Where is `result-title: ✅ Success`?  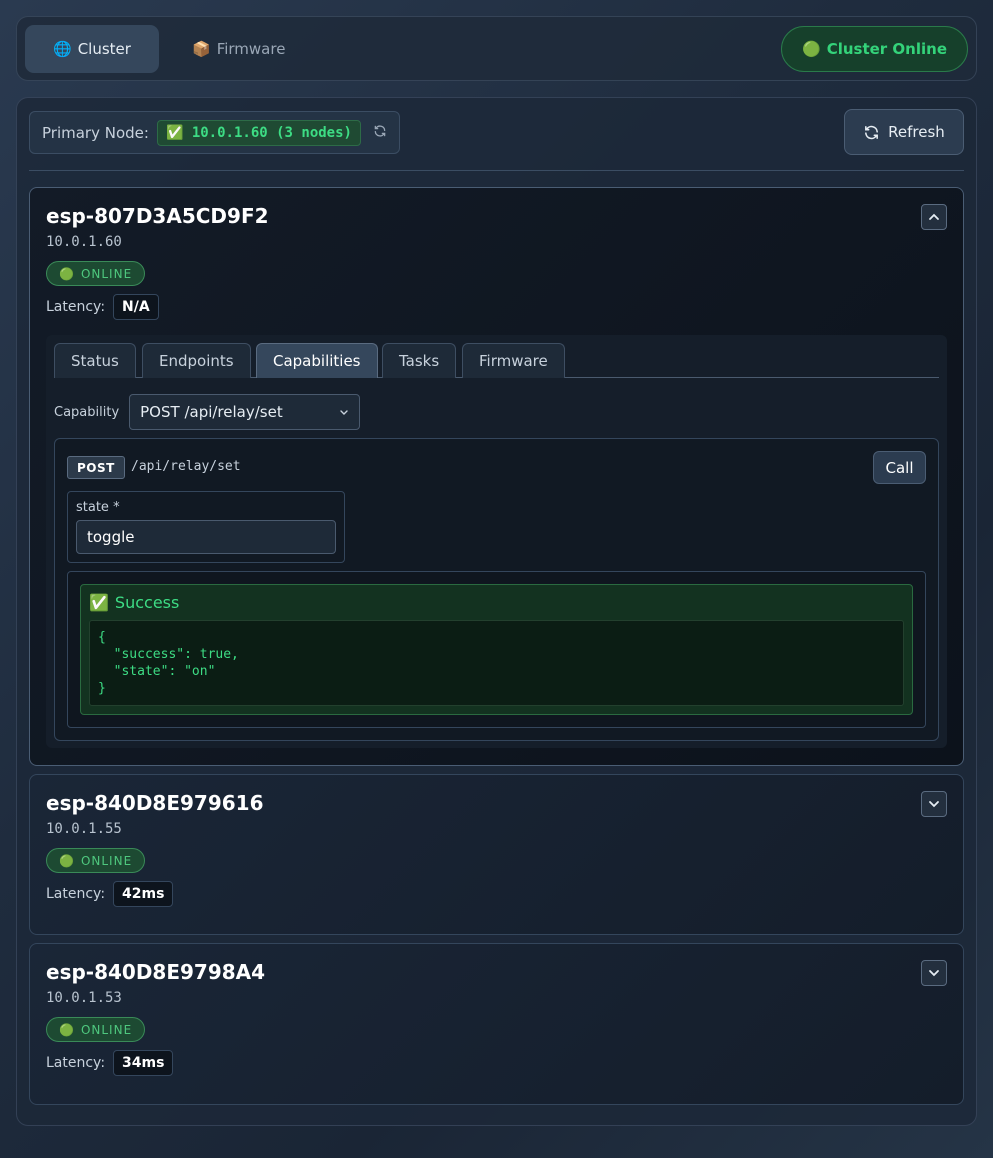
result-title: ✅ Success is located at coordinates (134, 602).